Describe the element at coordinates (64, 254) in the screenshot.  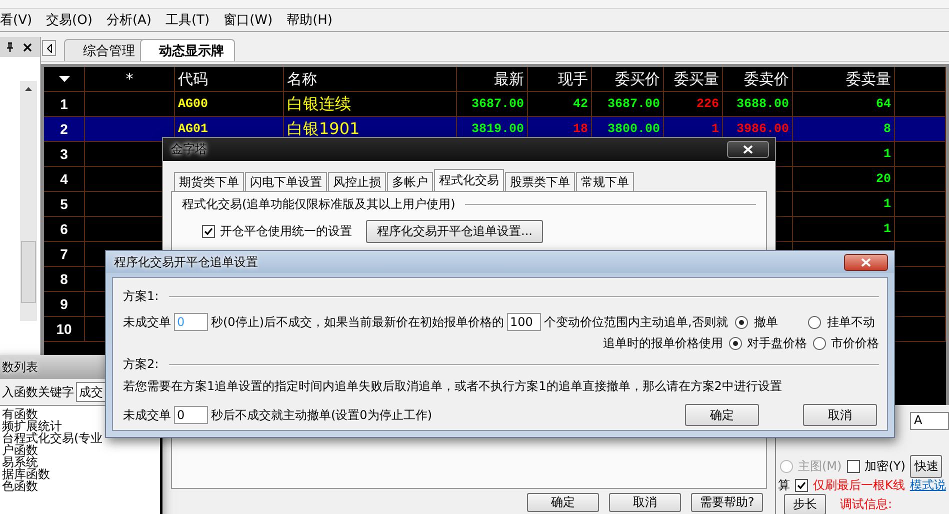
I see `row-number: 7` at that location.